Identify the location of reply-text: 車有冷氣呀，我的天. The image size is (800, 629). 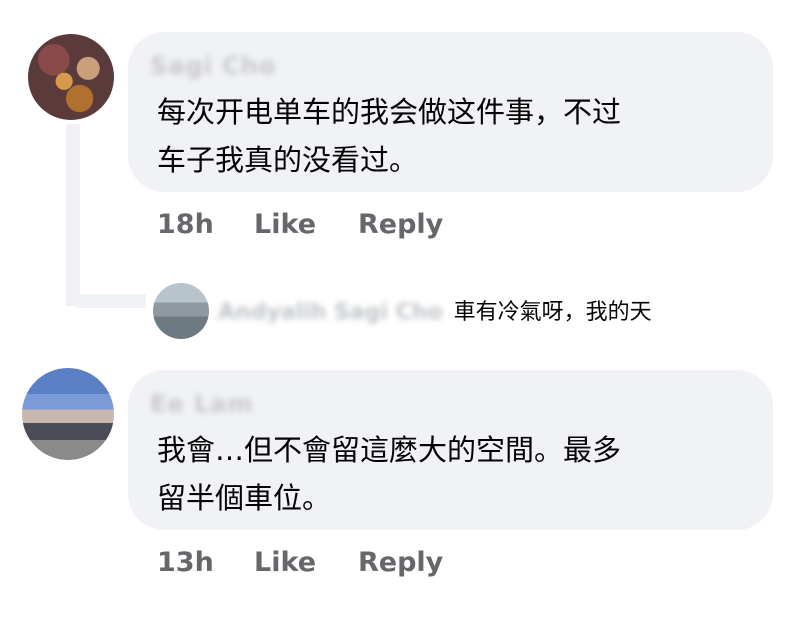
(552, 312).